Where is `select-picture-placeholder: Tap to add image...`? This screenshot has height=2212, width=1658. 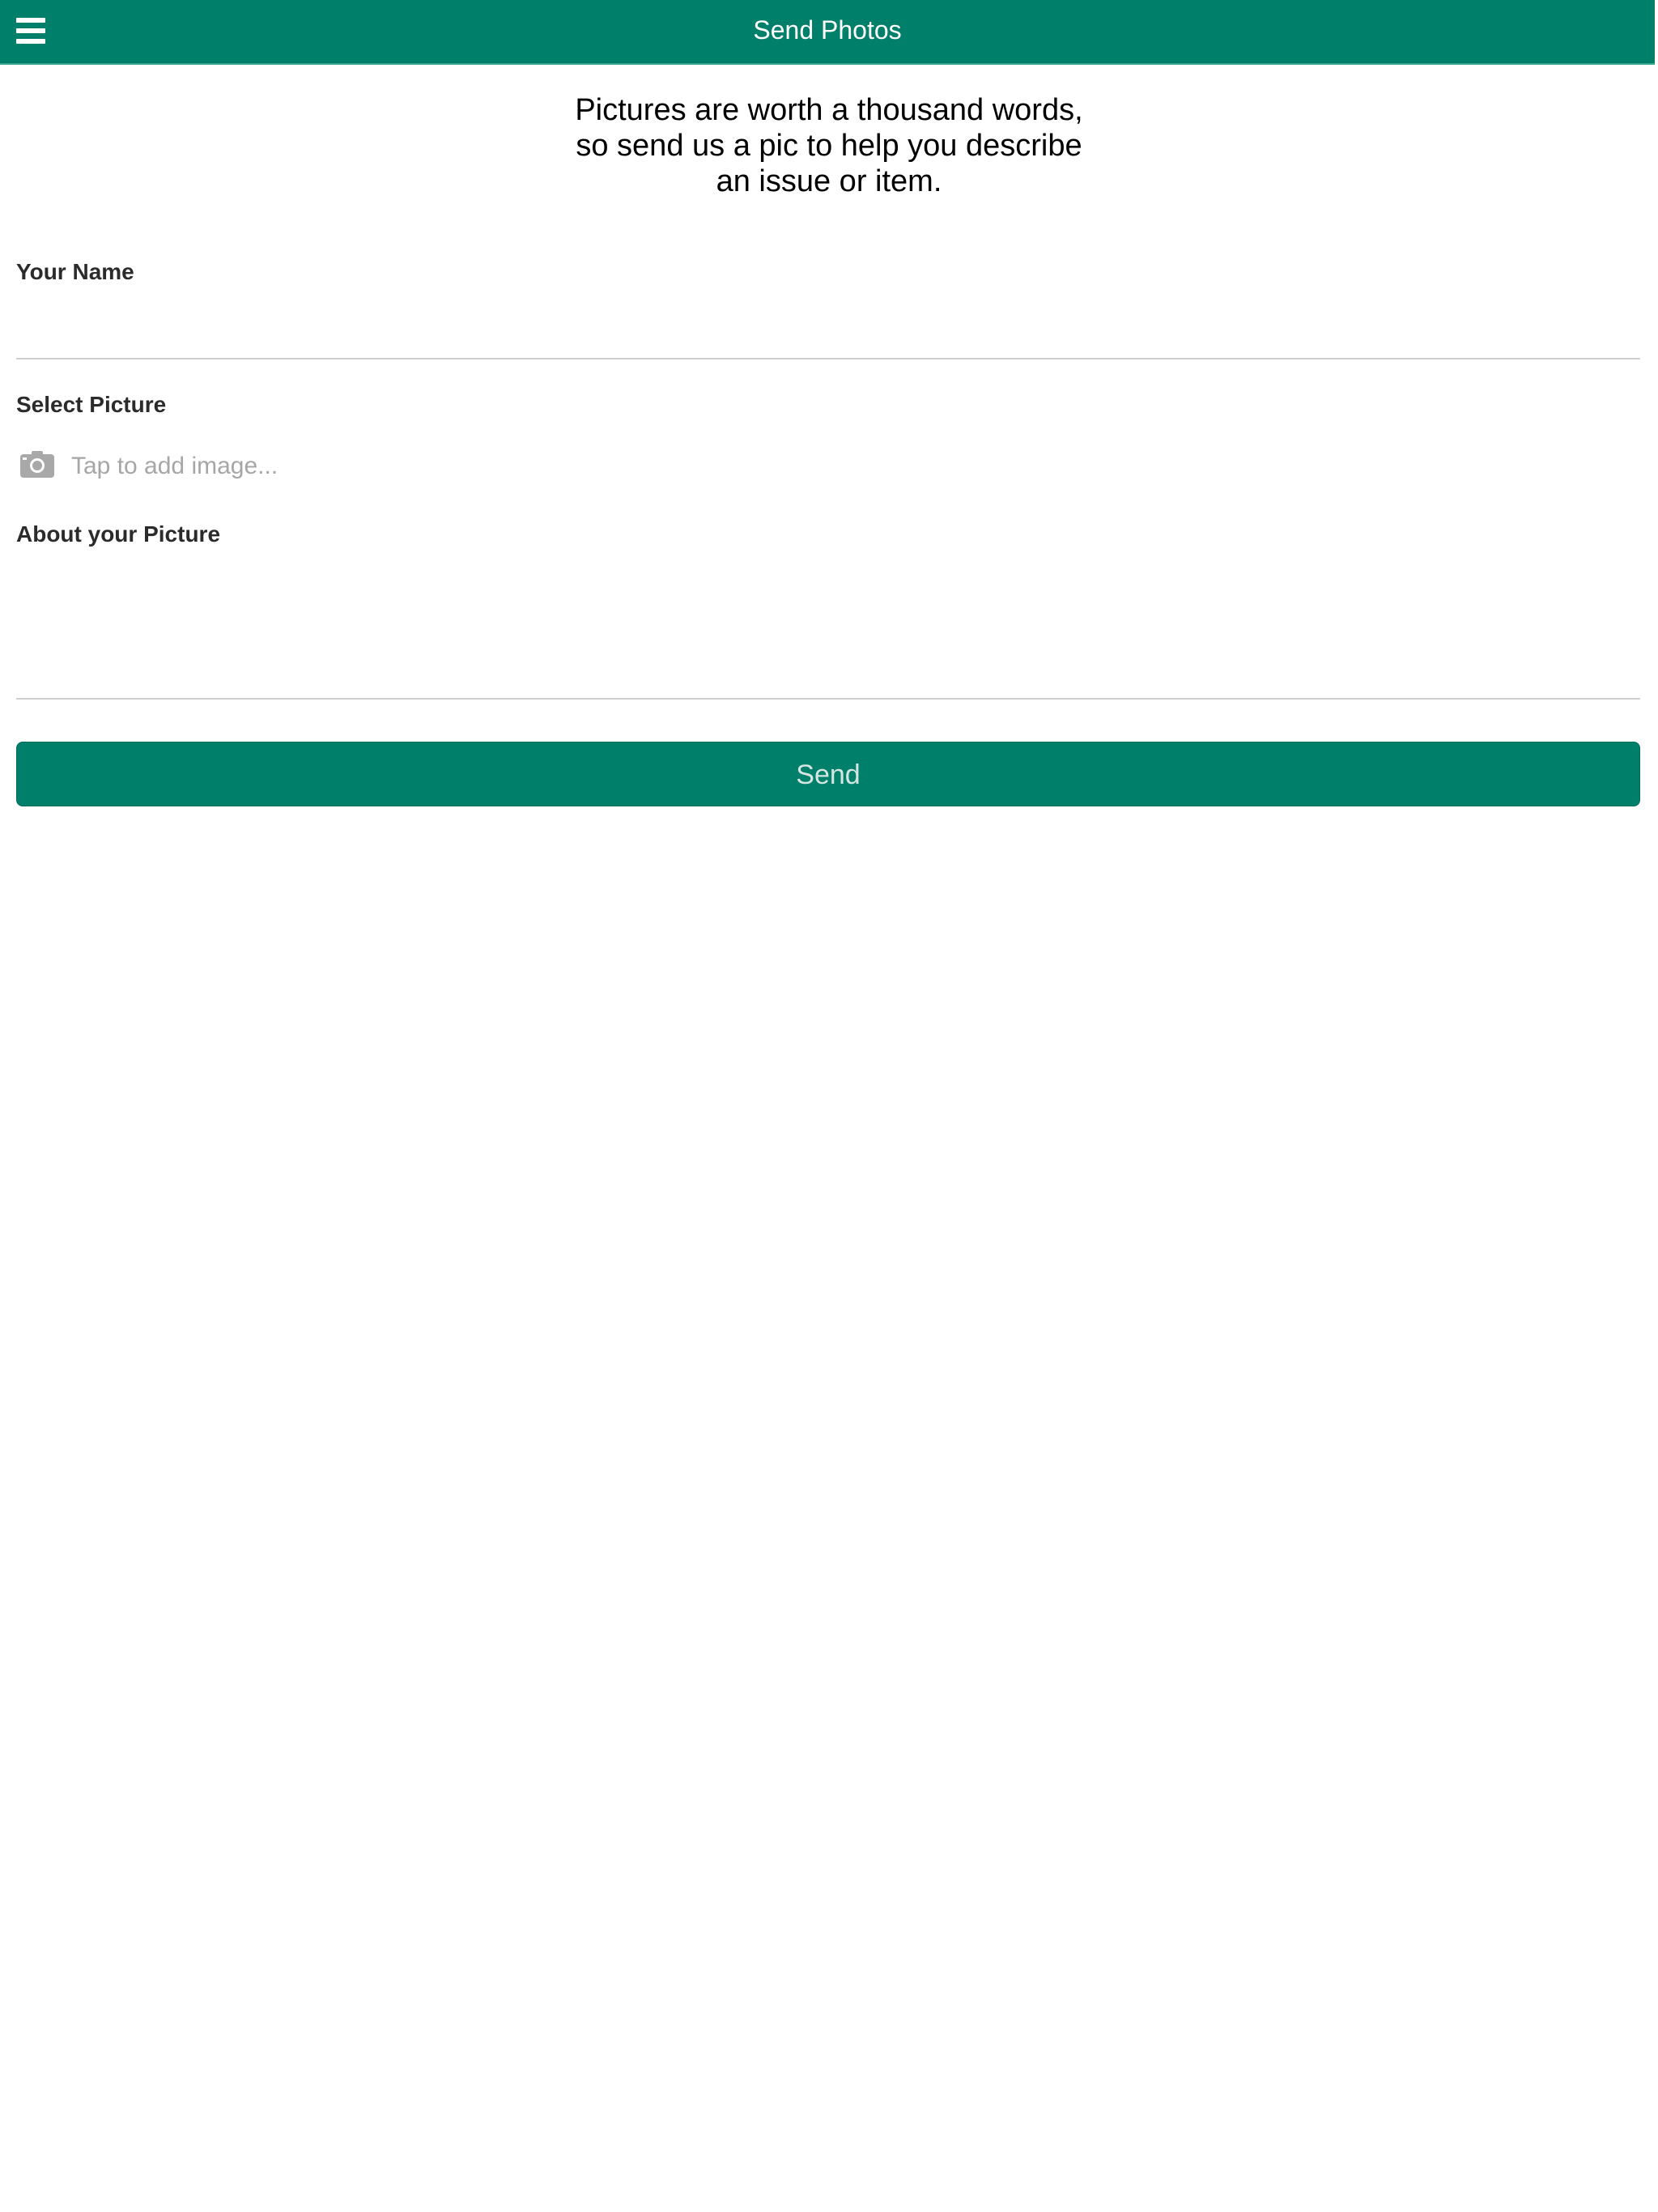 select-picture-placeholder: Tap to add image... is located at coordinates (174, 466).